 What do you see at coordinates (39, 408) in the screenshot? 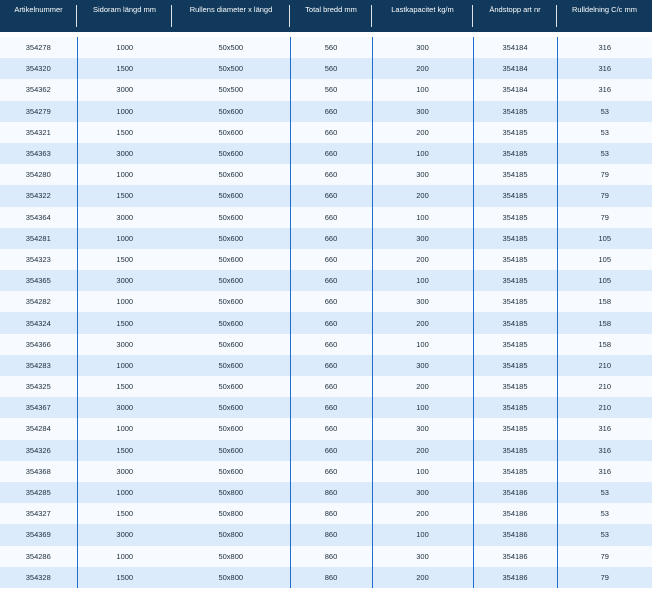
I see `table-cell: 354367` at bounding box center [39, 408].